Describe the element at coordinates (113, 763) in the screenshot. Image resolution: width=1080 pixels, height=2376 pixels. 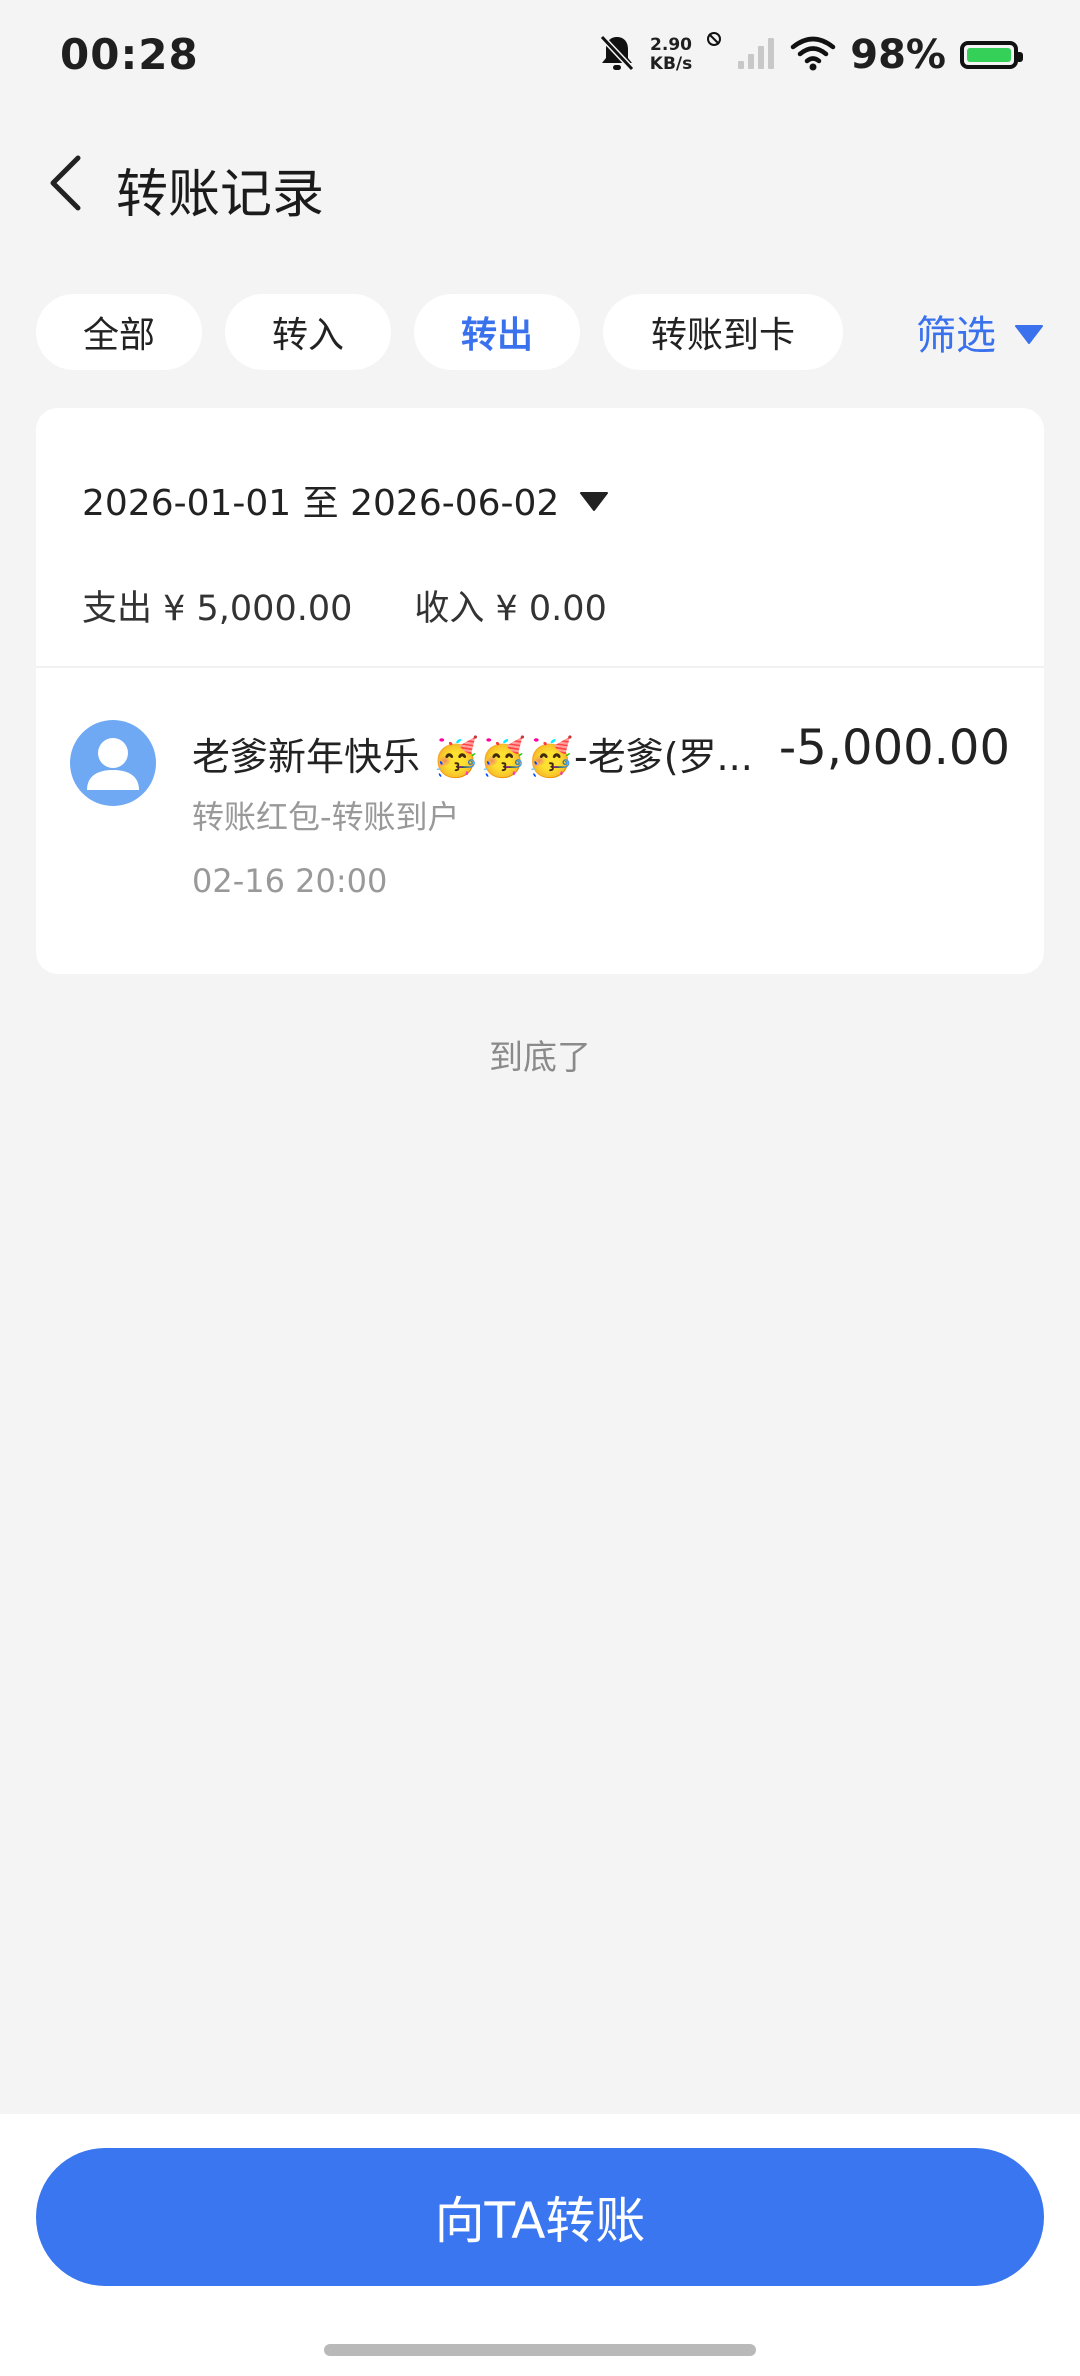
I see `default-avatar-icon` at that location.